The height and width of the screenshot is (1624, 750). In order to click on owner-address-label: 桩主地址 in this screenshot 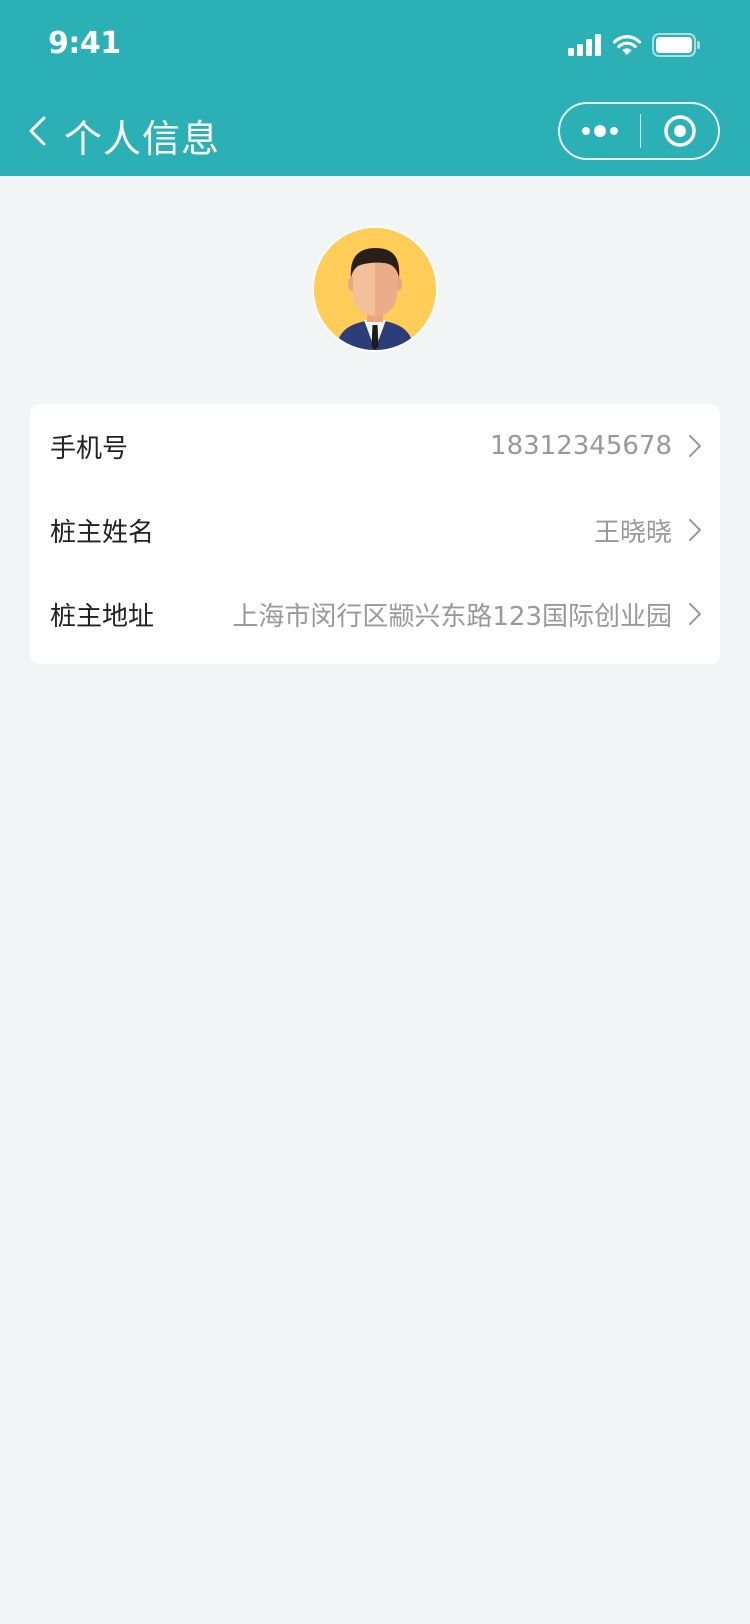, I will do `click(102, 616)`.